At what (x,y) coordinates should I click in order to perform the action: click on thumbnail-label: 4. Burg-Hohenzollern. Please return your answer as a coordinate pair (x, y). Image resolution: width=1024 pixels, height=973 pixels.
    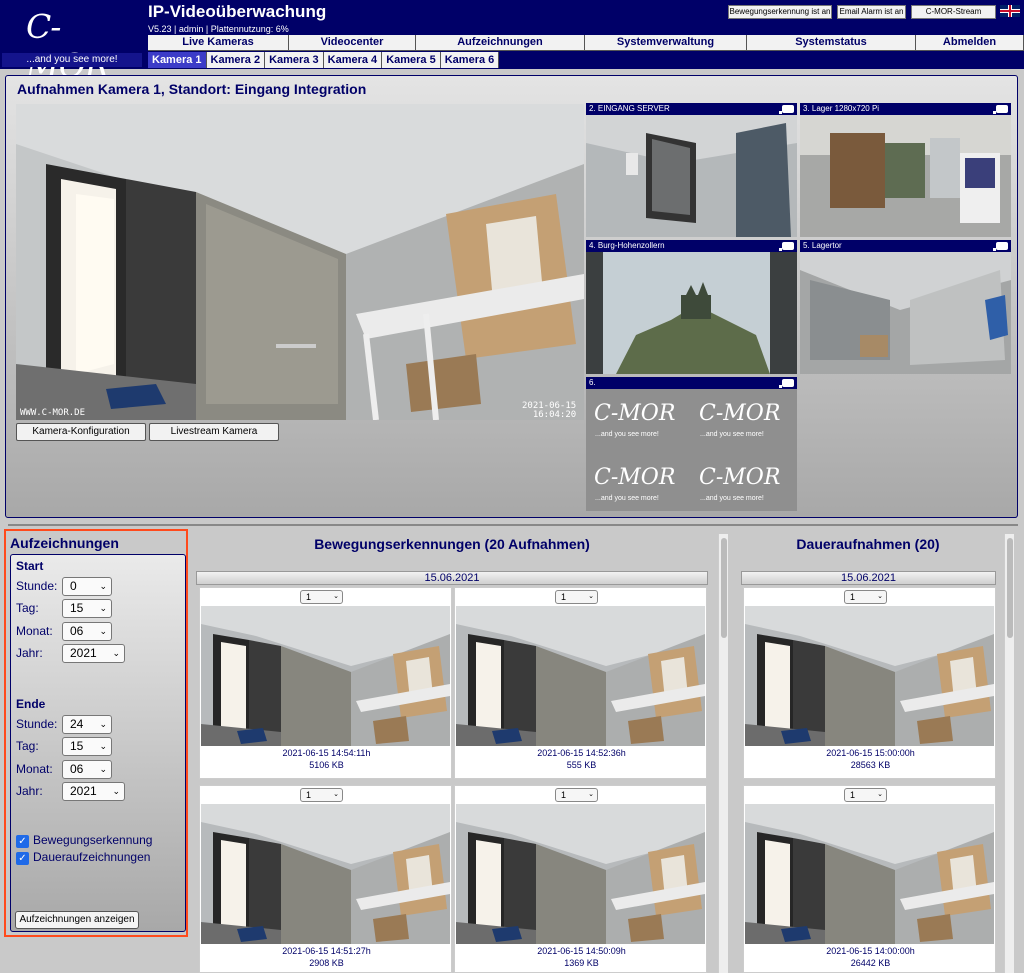
    Looking at the image, I should click on (691, 246).